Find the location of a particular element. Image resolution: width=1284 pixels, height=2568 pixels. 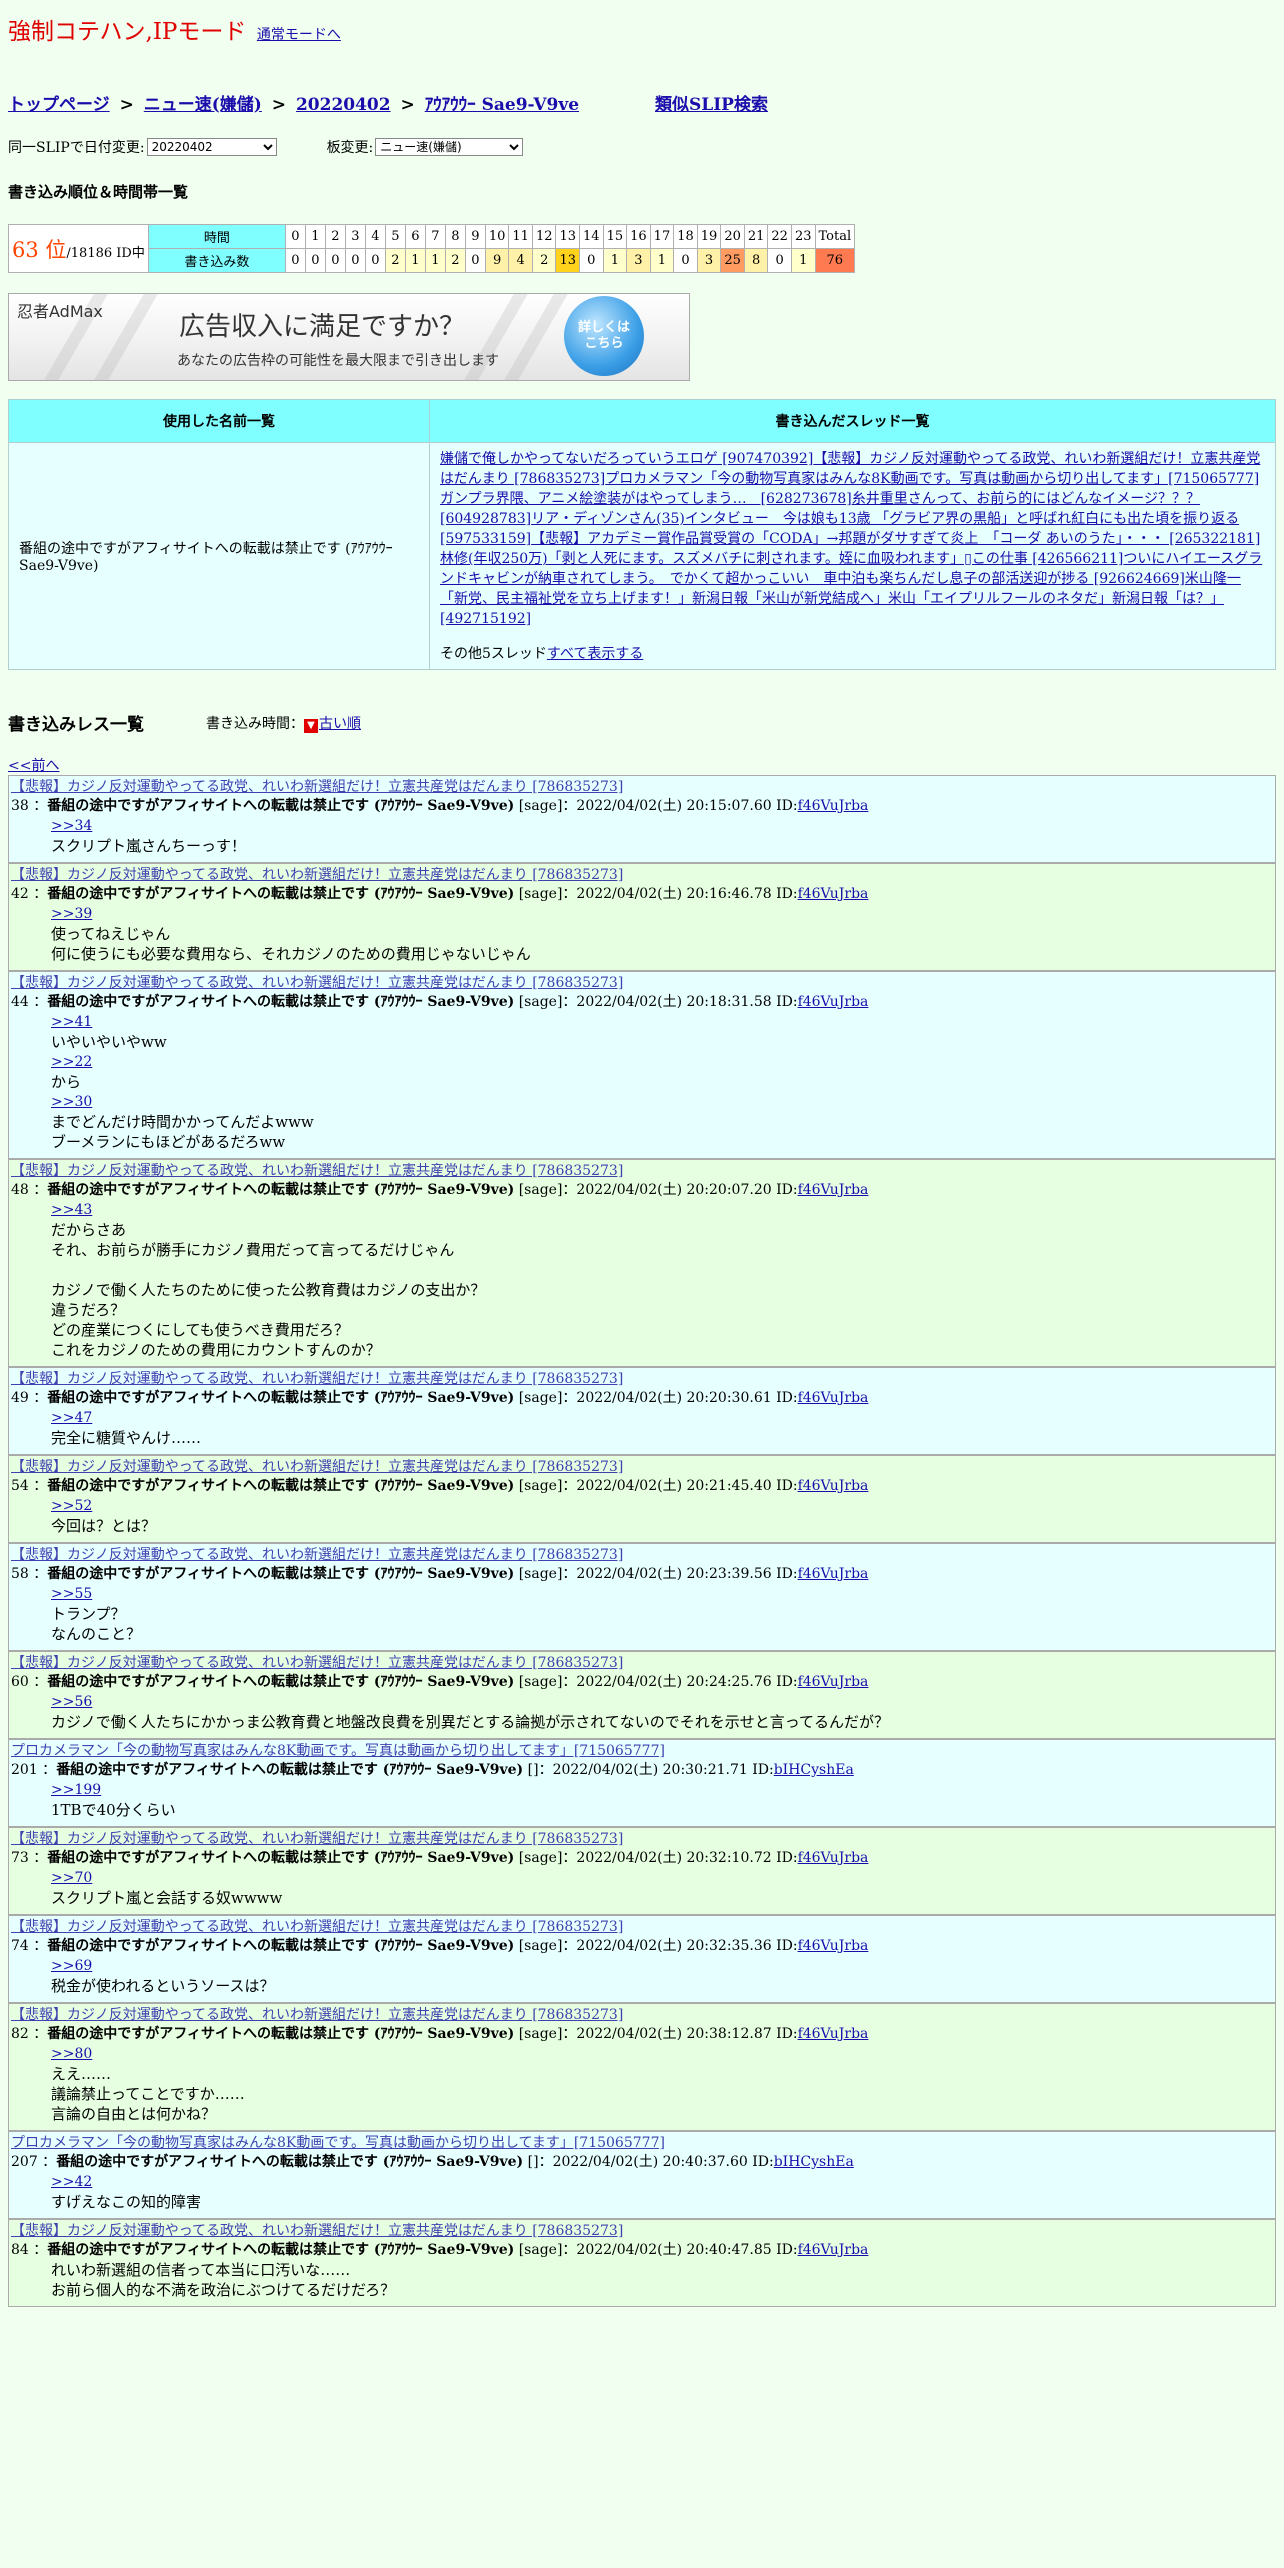

hour-cell: 14 is located at coordinates (591, 236).